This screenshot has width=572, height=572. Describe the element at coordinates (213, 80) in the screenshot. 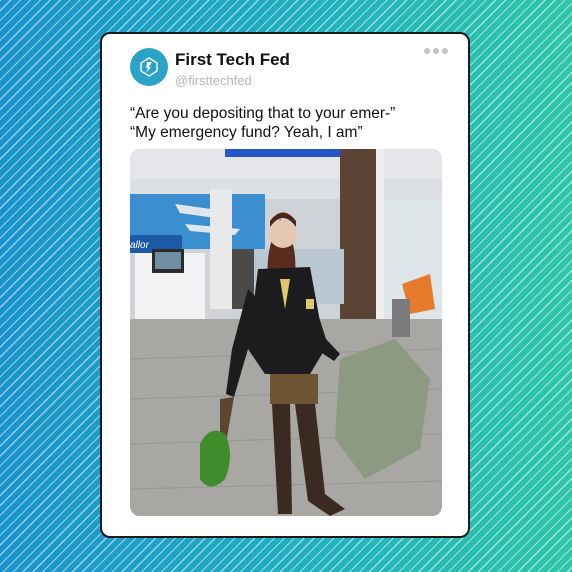

I see `account-handle: @firsttechfed` at that location.